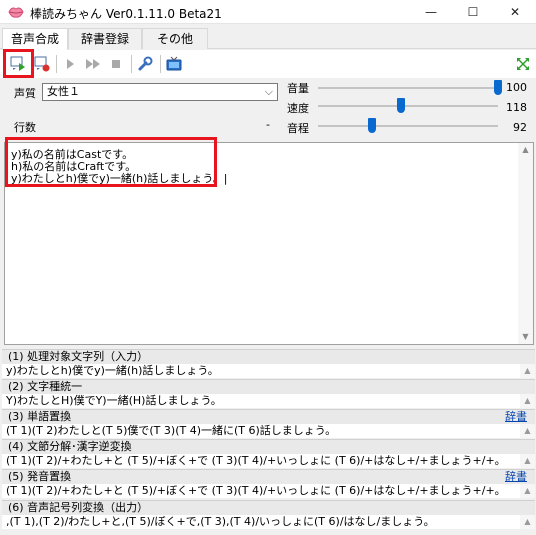  What do you see at coordinates (268, 64) in the screenshot?
I see `toolbar` at bounding box center [268, 64].